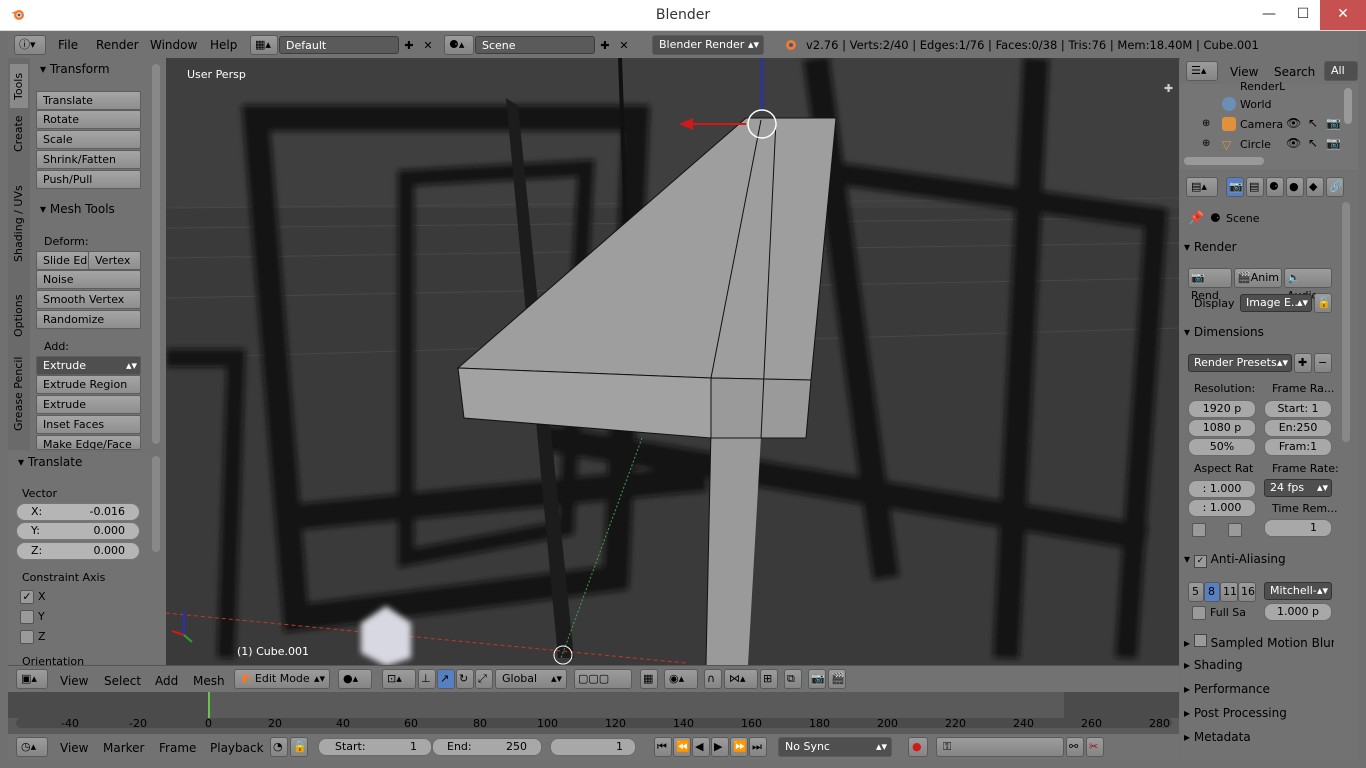 The height and width of the screenshot is (768, 1366). What do you see at coordinates (1259, 665) in the screenshot?
I see `shading-panel-header: ▸ Shading` at bounding box center [1259, 665].